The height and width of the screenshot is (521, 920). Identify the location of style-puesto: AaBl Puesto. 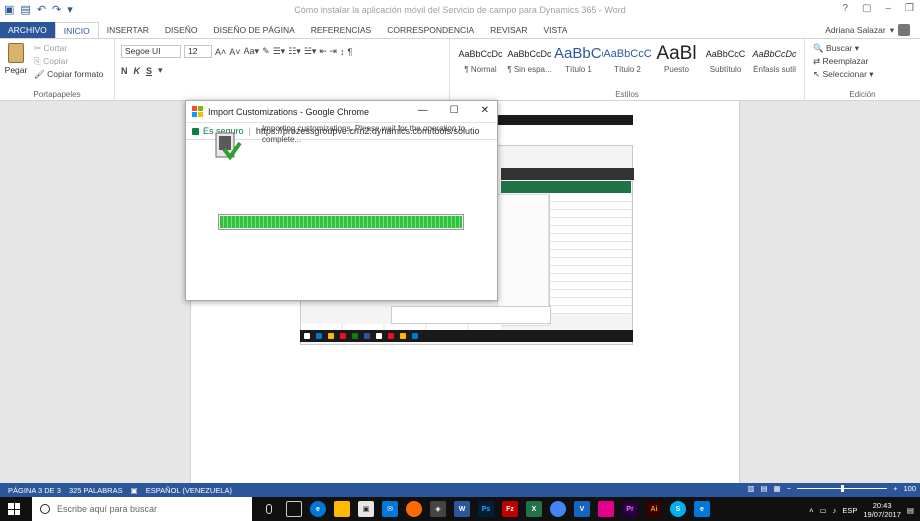
(676, 58).